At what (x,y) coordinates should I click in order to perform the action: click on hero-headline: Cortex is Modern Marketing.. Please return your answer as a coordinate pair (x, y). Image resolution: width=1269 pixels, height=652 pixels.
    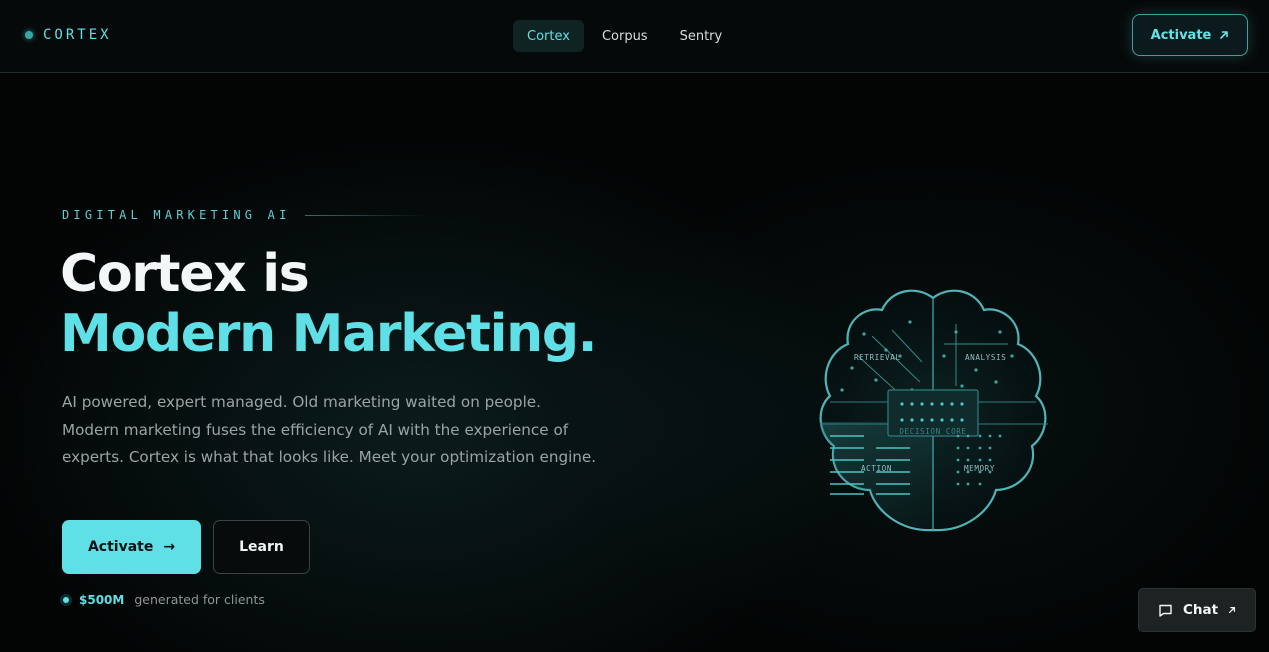
    Looking at the image, I should click on (329, 304).